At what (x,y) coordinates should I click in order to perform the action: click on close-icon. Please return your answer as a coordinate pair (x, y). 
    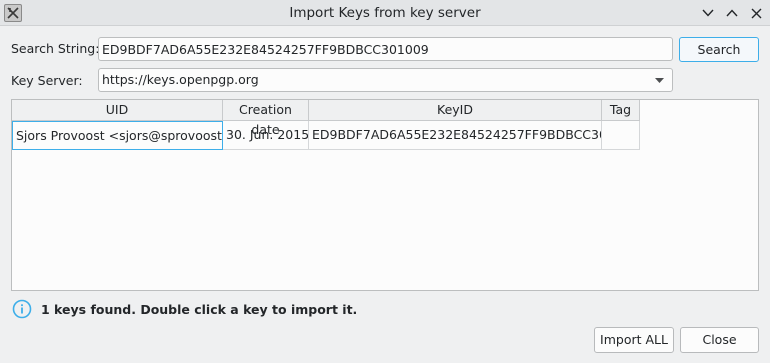
    Looking at the image, I should click on (756, 13).